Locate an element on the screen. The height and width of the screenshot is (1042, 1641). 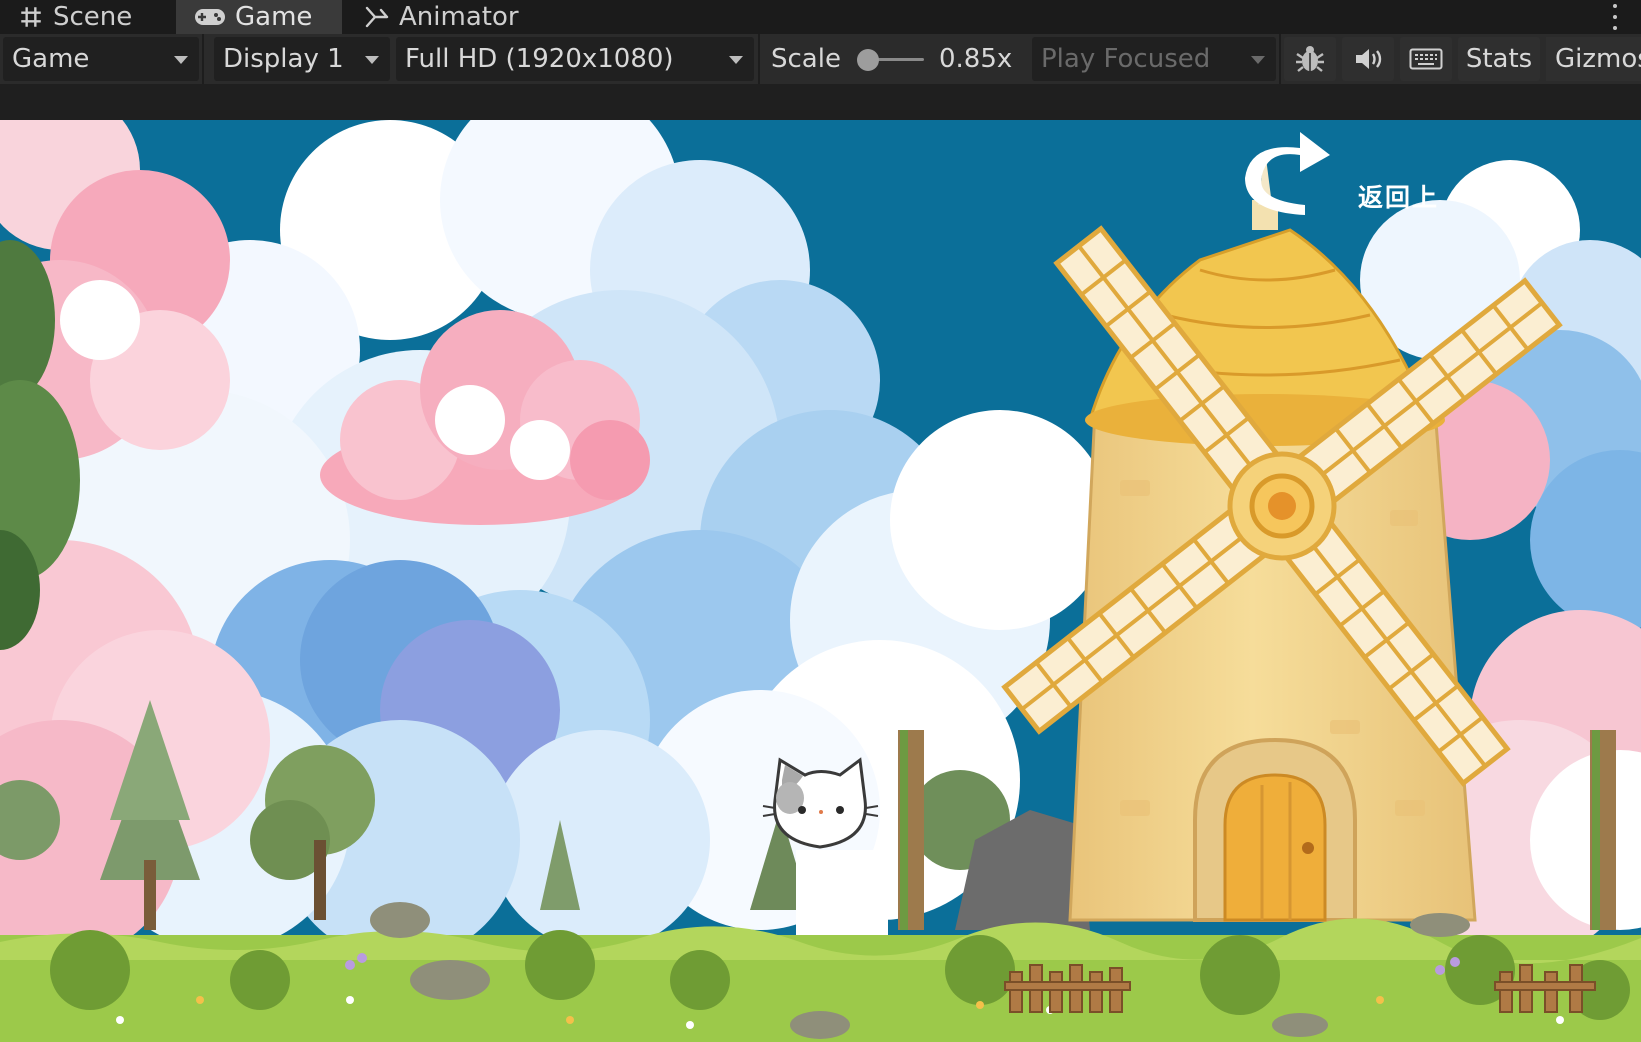
tab-label: Animator is located at coordinates (459, 17).